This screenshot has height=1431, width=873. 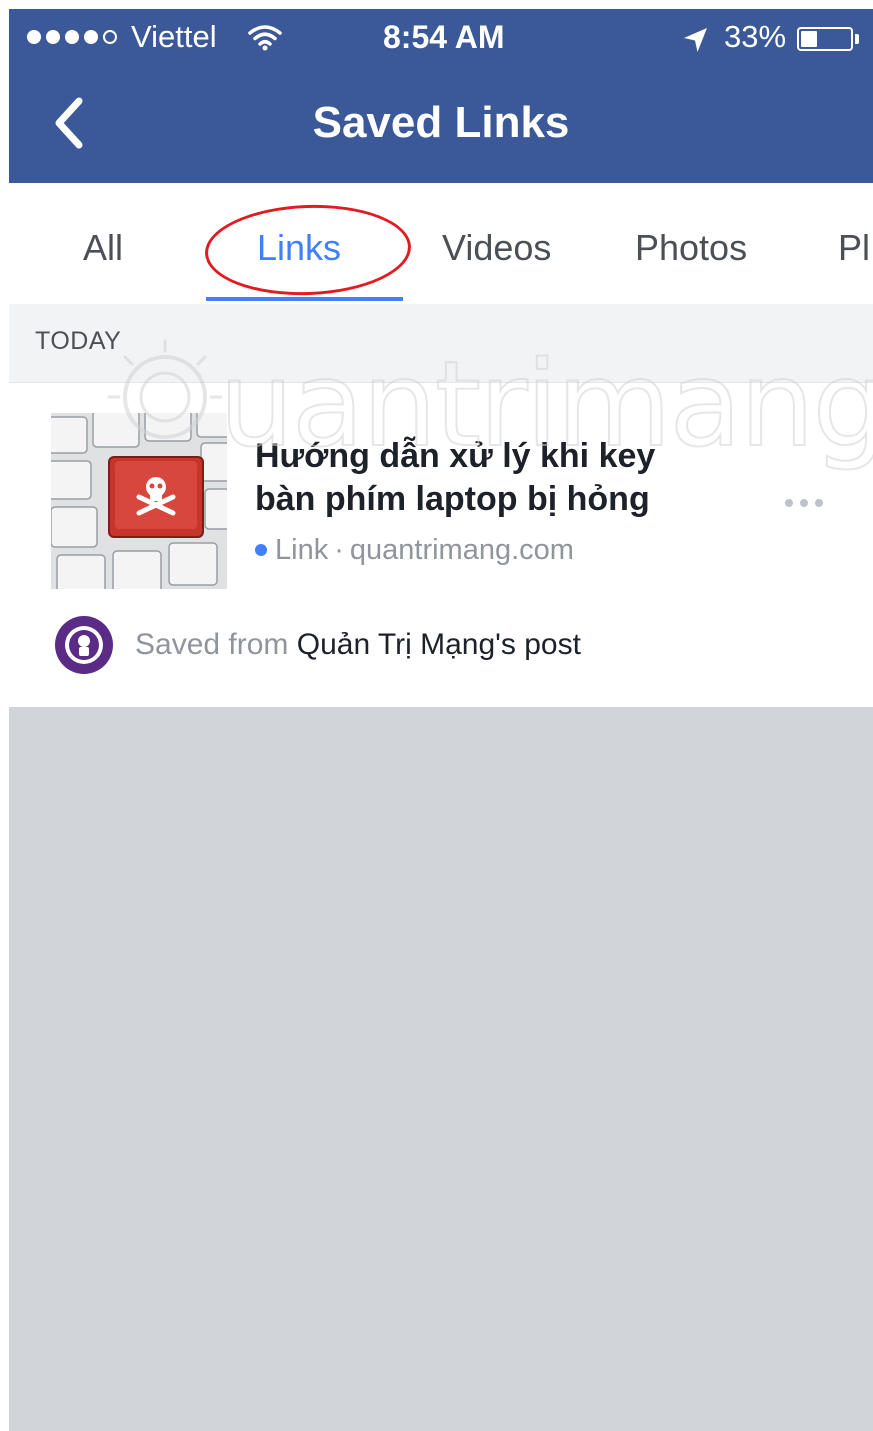 What do you see at coordinates (302, 550) in the screenshot?
I see `link-type: Link` at bounding box center [302, 550].